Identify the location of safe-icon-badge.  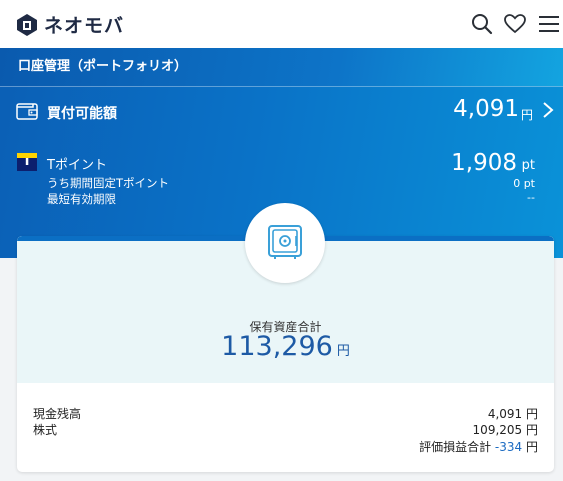
(285, 243).